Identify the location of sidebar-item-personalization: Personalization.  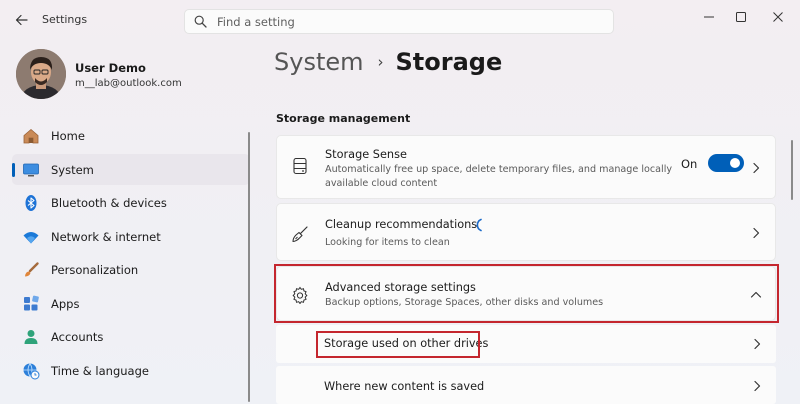
(131, 269).